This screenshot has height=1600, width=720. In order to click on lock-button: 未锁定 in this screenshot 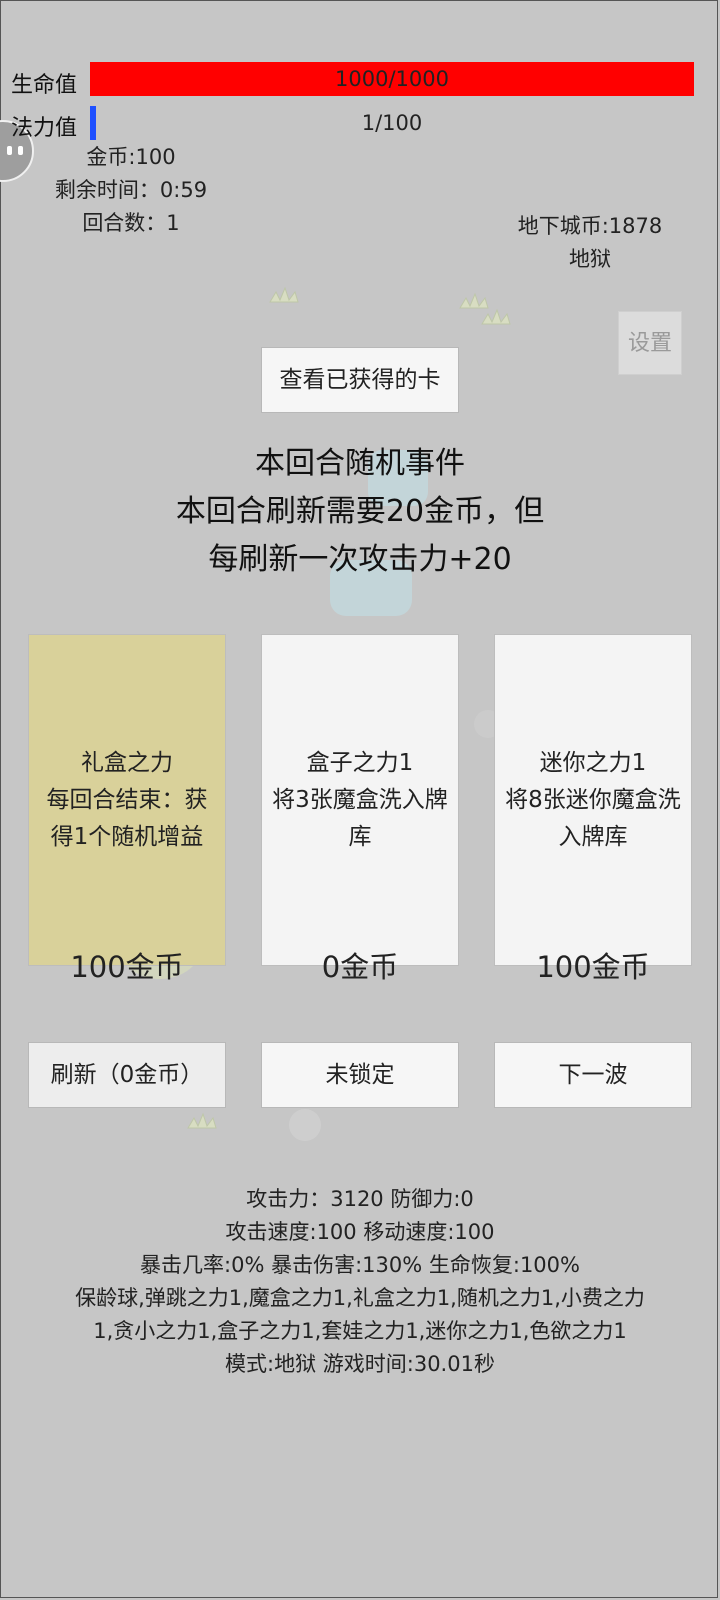, I will do `click(360, 1075)`.